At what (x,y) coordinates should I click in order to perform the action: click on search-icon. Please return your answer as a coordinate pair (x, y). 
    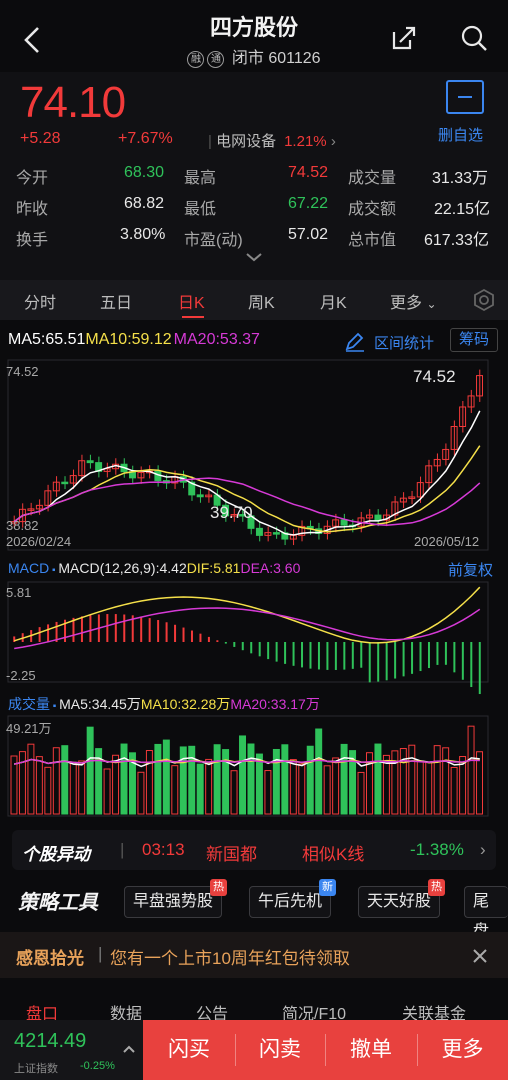
    Looking at the image, I should click on (474, 38).